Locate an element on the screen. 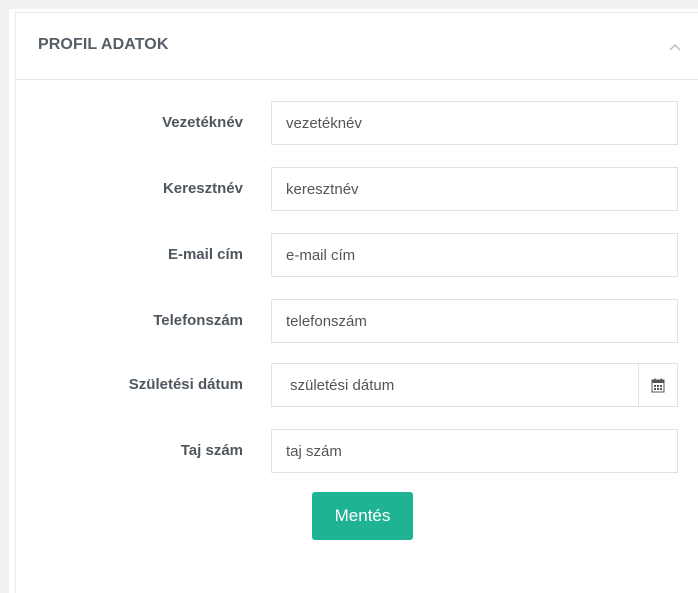  form-row-firstname: Keresztnév is located at coordinates (357, 189).